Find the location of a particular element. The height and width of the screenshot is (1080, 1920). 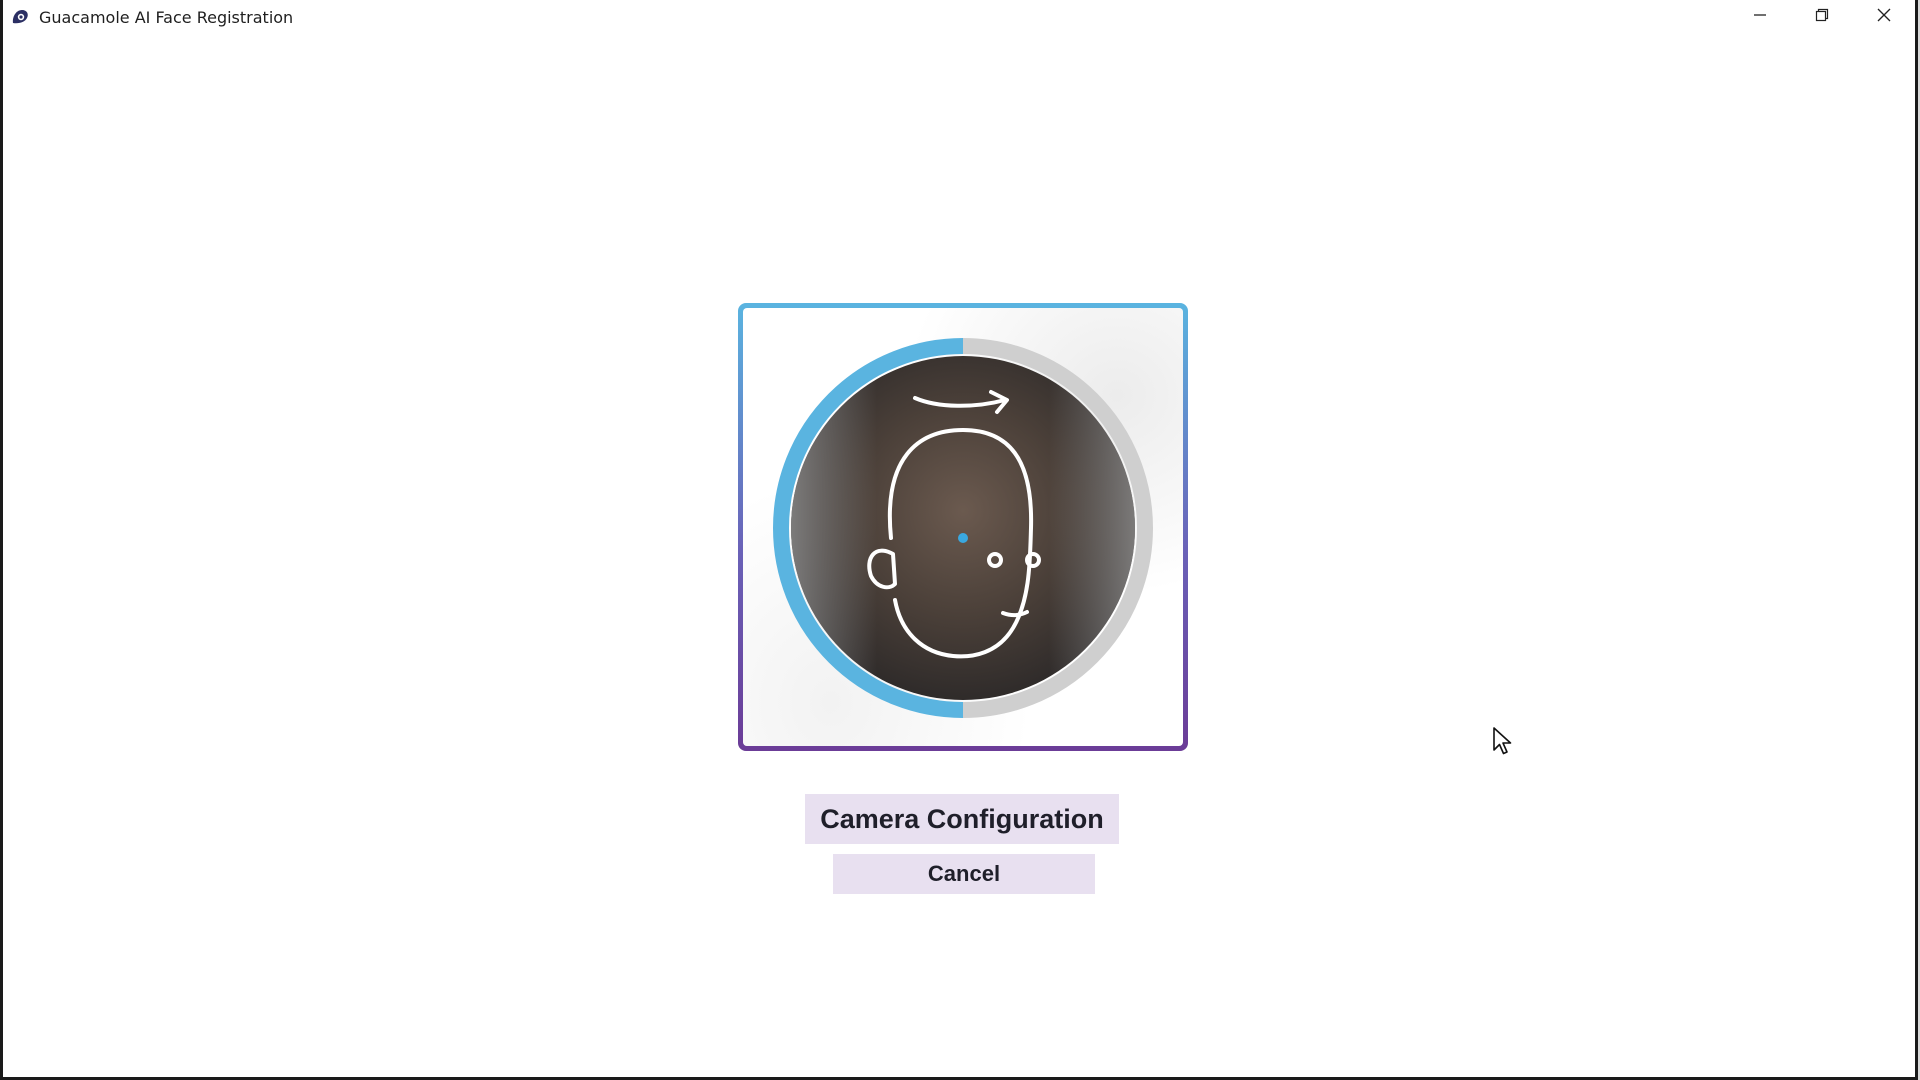

camera-configuration-button: Camera Configuration is located at coordinates (962, 819).